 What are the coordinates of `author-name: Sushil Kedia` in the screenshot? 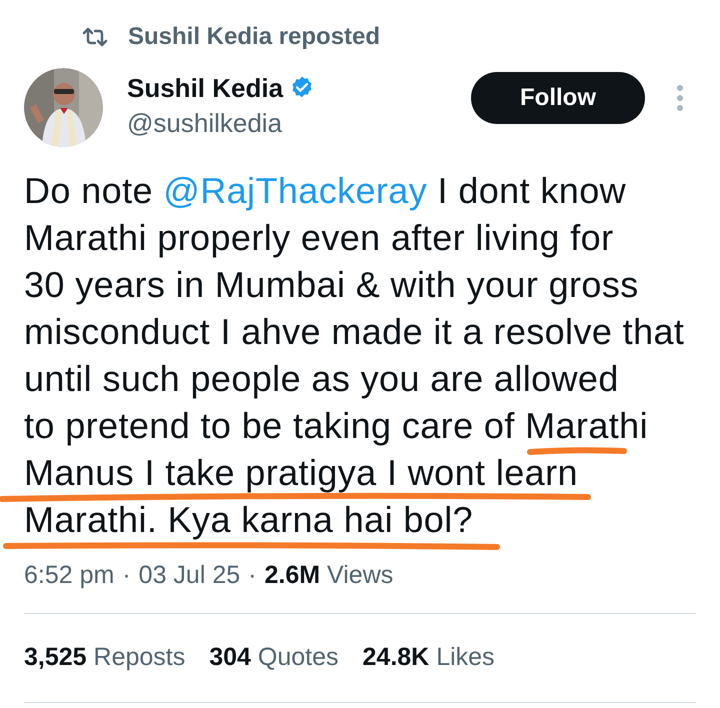 It's located at (205, 88).